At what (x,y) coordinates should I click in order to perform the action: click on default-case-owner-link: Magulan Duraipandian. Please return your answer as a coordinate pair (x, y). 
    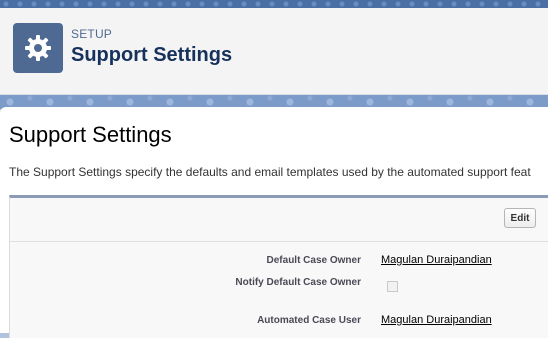
    Looking at the image, I should click on (436, 260).